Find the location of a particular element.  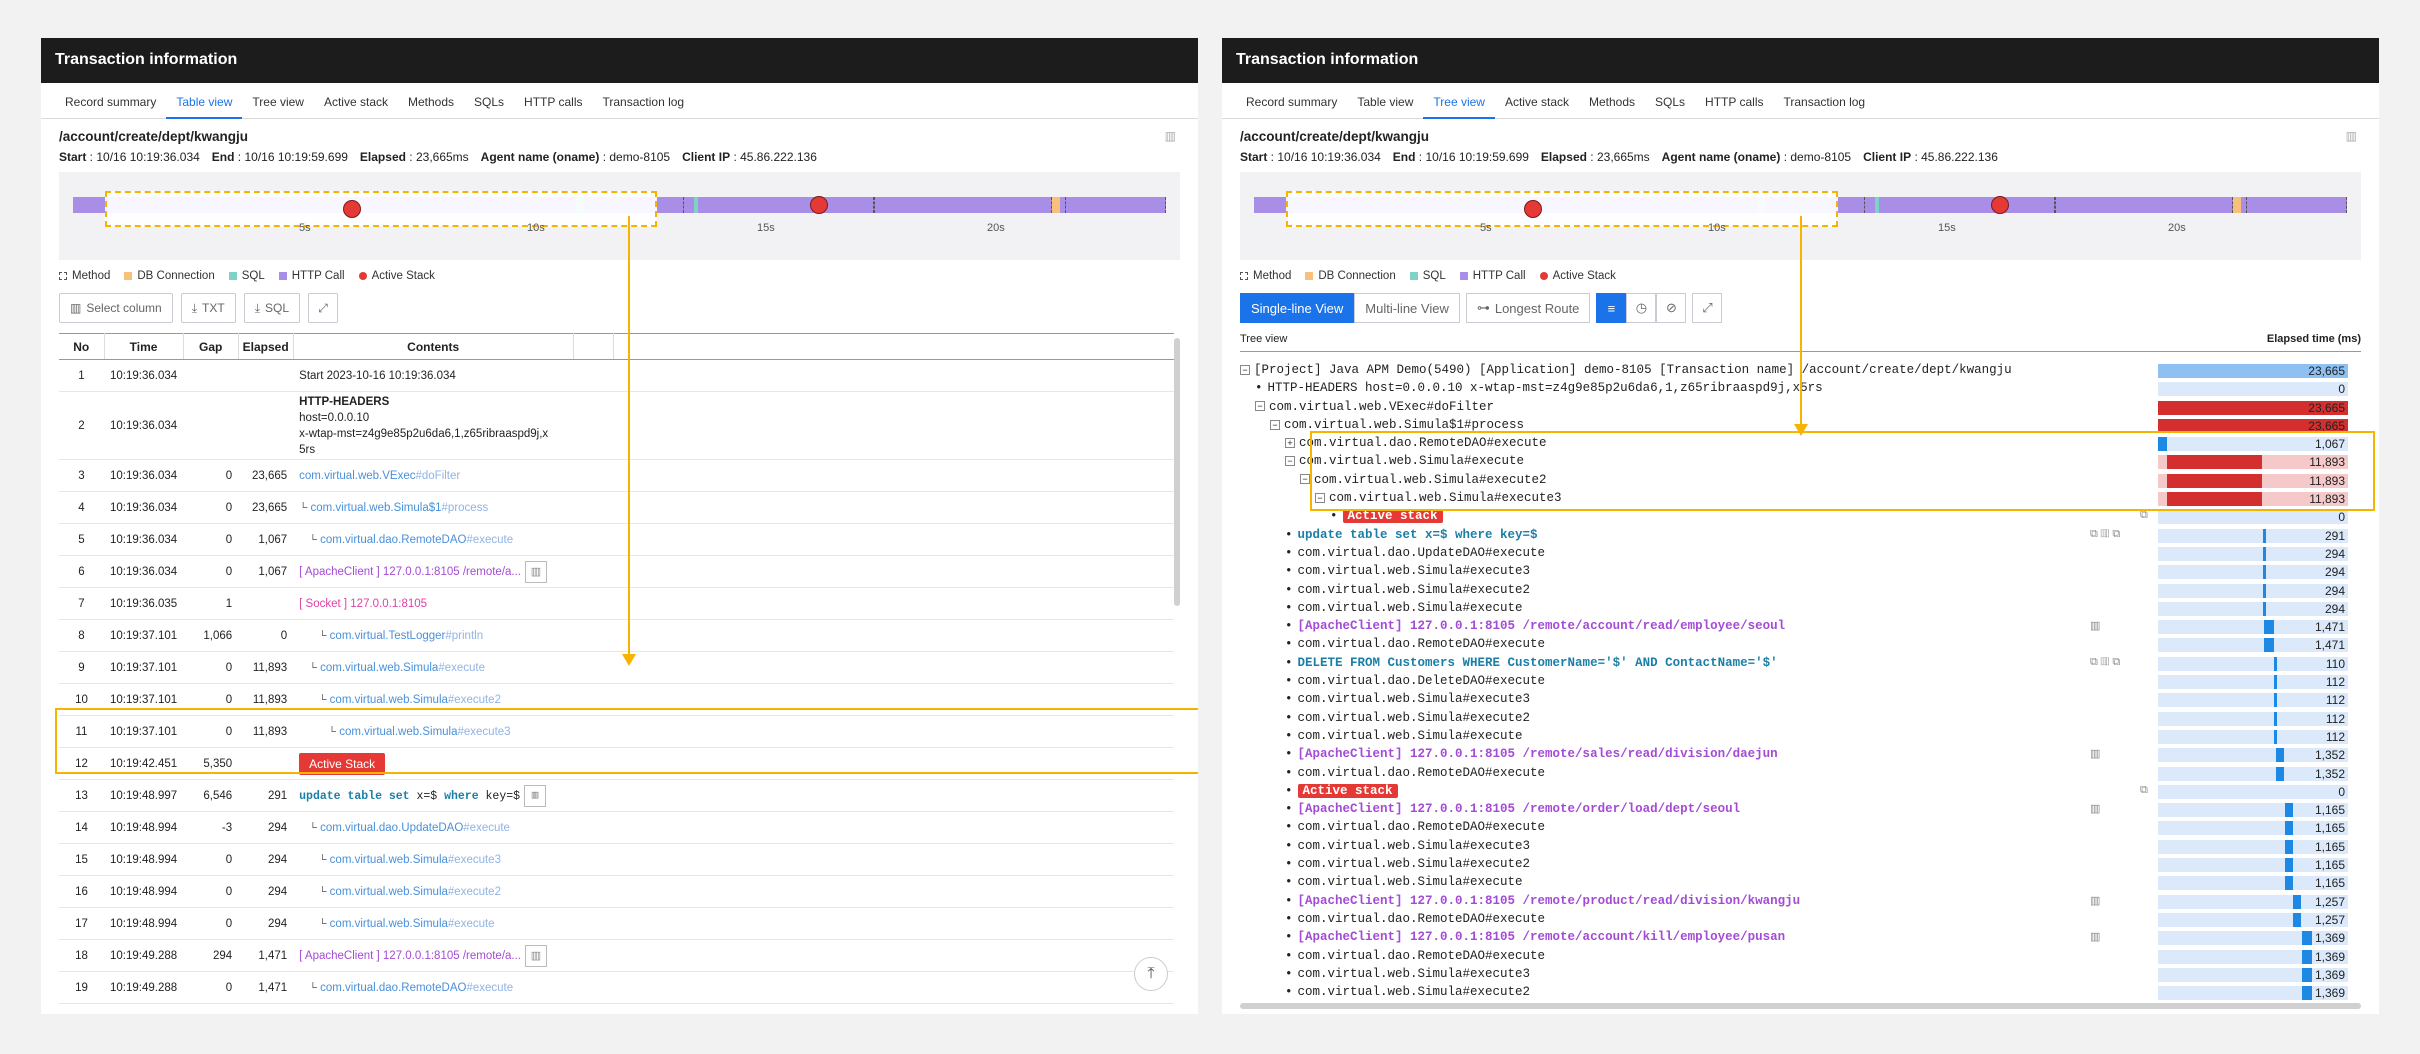

timeline-selection is located at coordinates (1562, 209).